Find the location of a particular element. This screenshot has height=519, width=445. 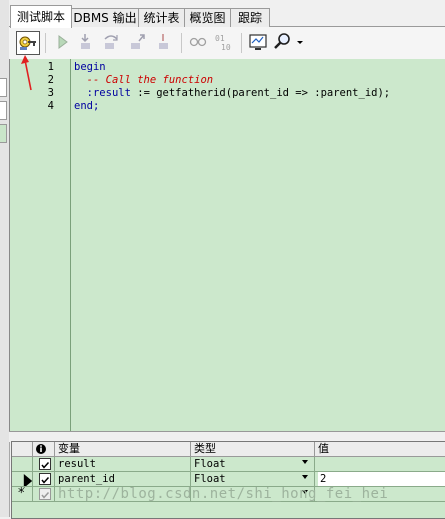

toggle-breakpoint-button is located at coordinates (198, 42).